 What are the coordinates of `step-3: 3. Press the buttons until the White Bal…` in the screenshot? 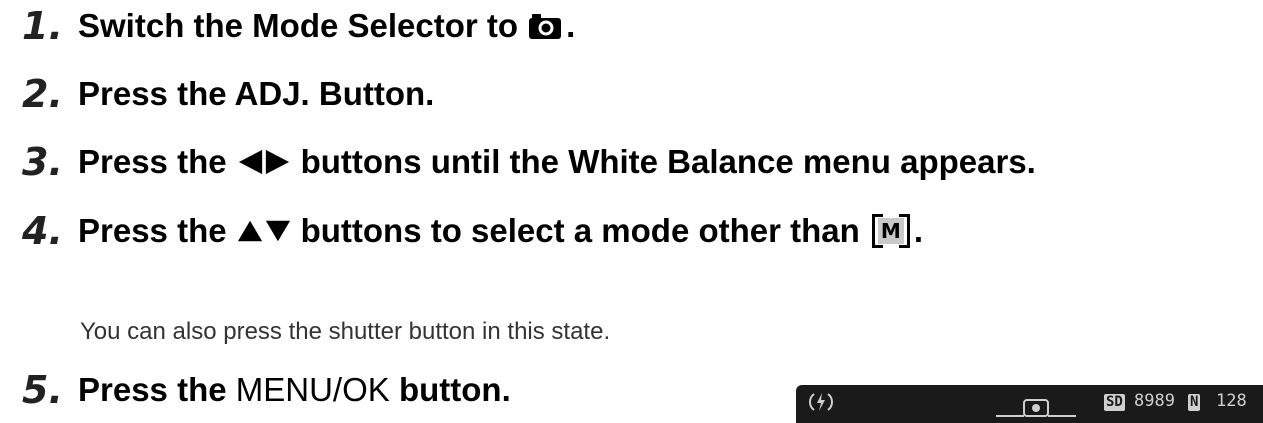 It's located at (529, 162).